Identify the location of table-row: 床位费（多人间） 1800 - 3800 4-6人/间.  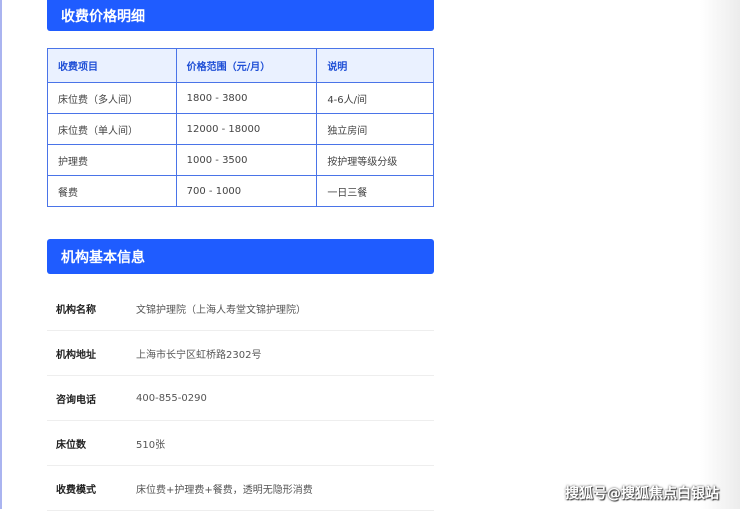
(240, 98).